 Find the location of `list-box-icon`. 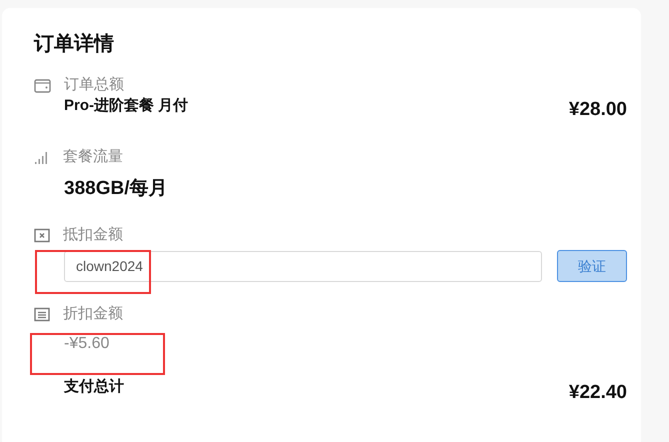

list-box-icon is located at coordinates (42, 314).